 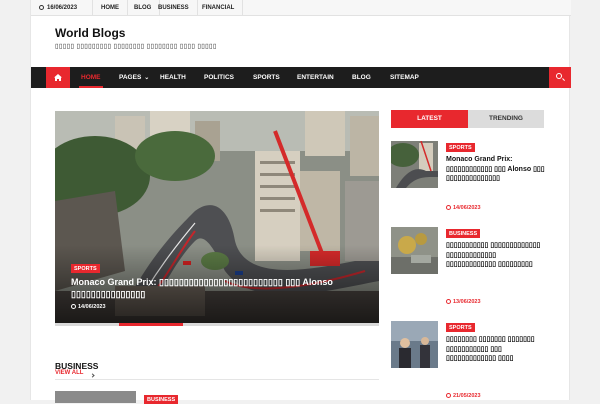 I want to click on home-icon, so click(x=58, y=77).